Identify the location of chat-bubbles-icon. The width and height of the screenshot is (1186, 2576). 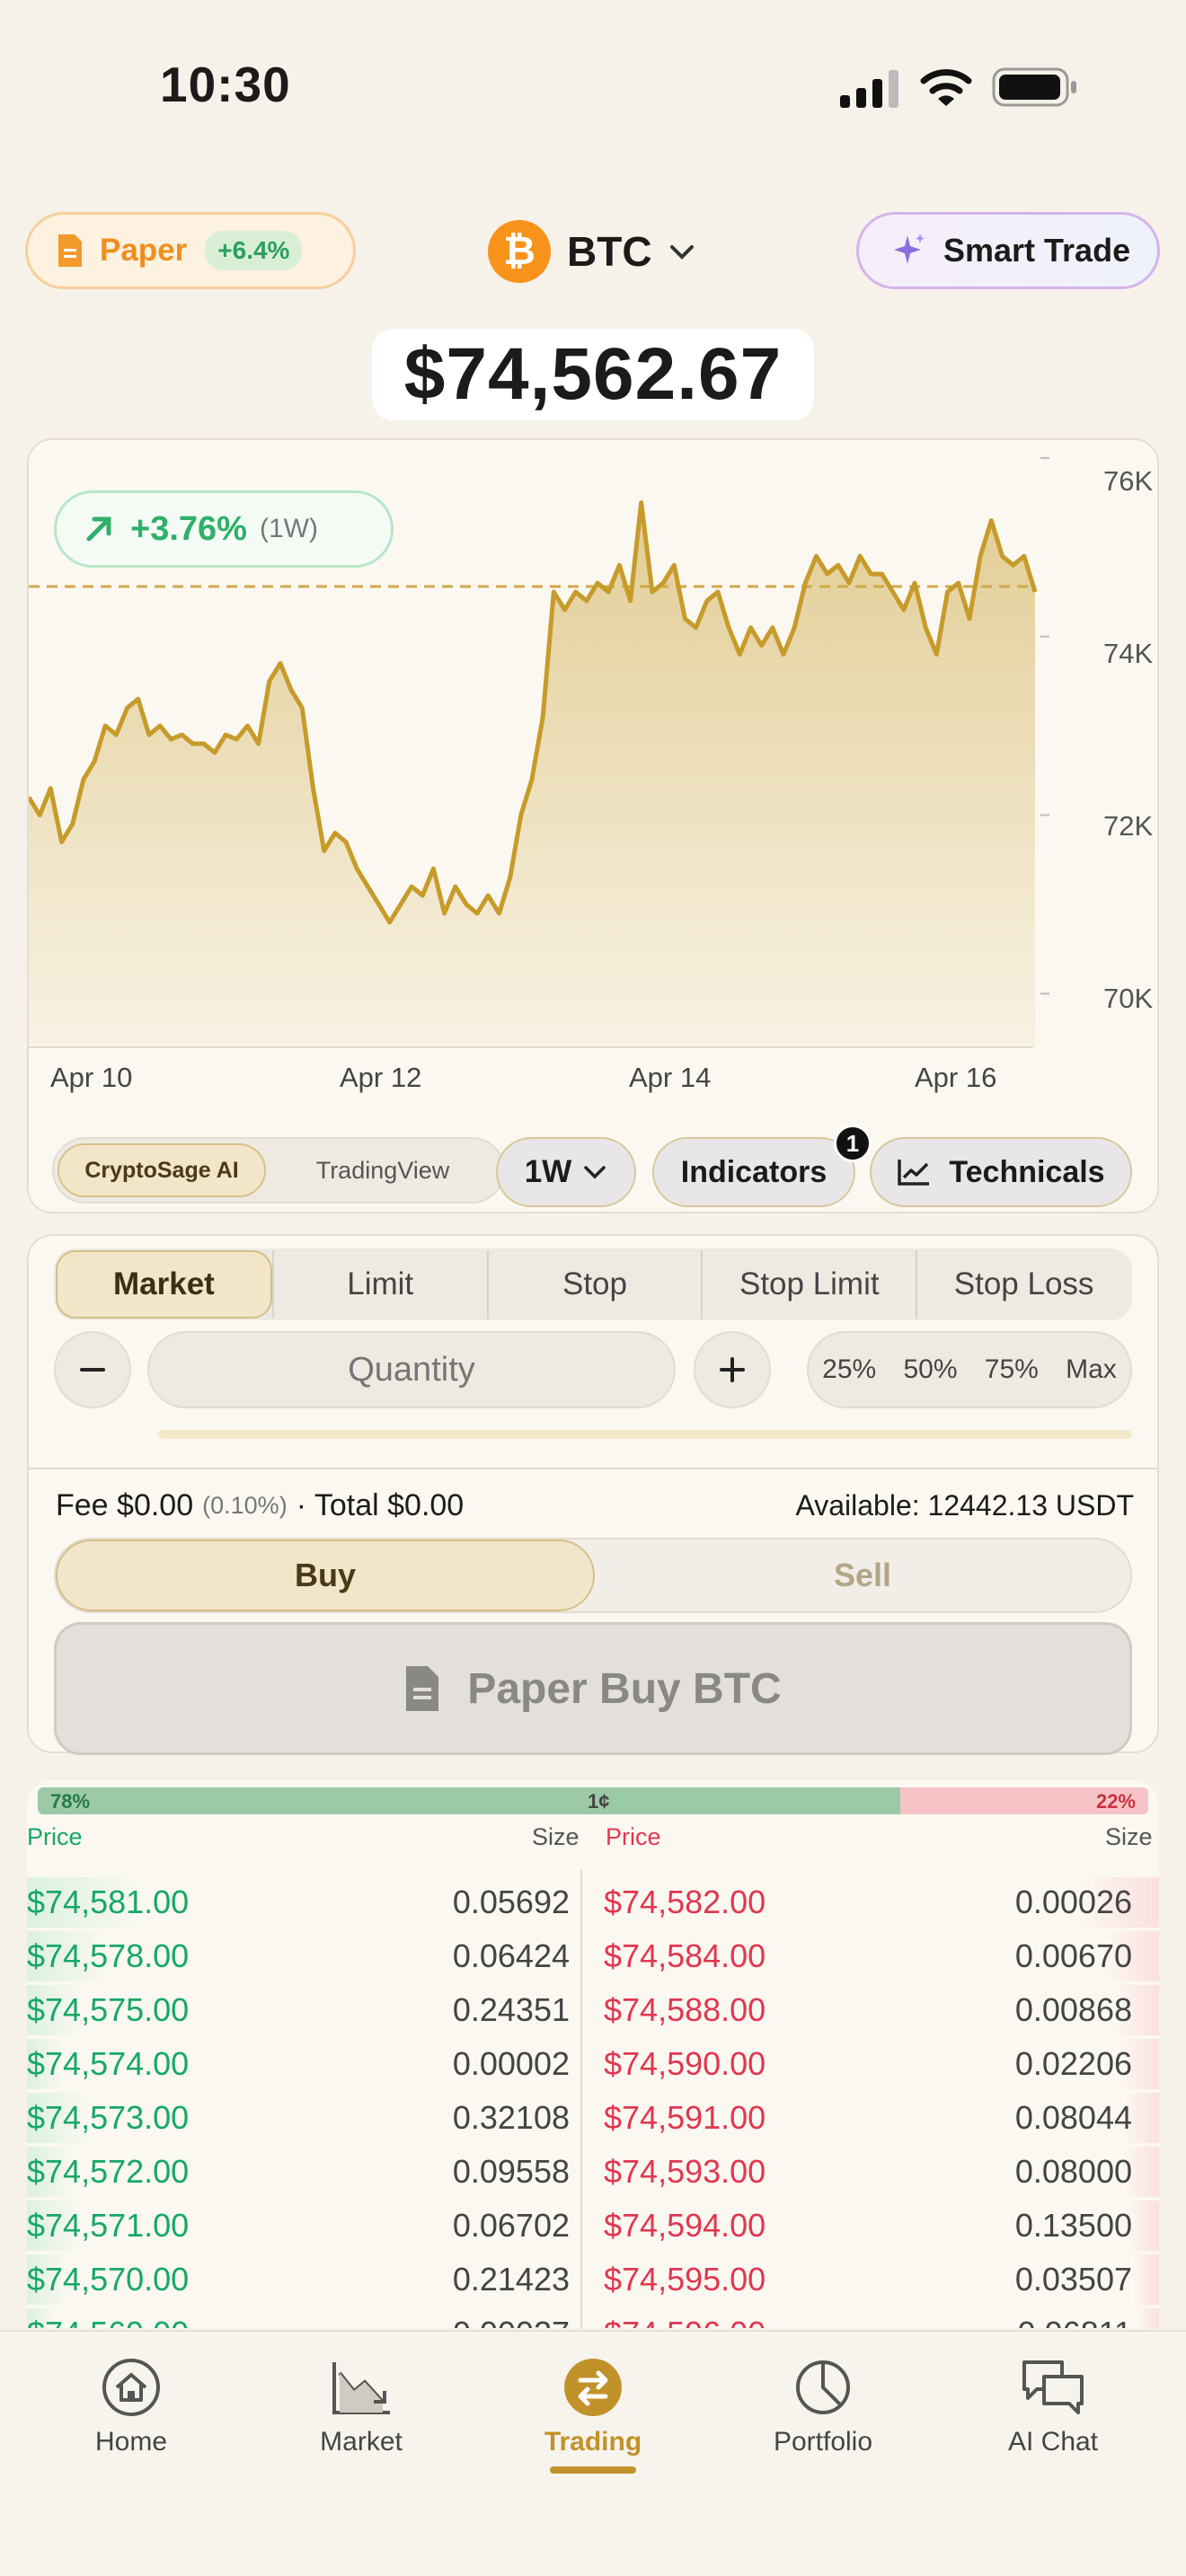
(1053, 2387).